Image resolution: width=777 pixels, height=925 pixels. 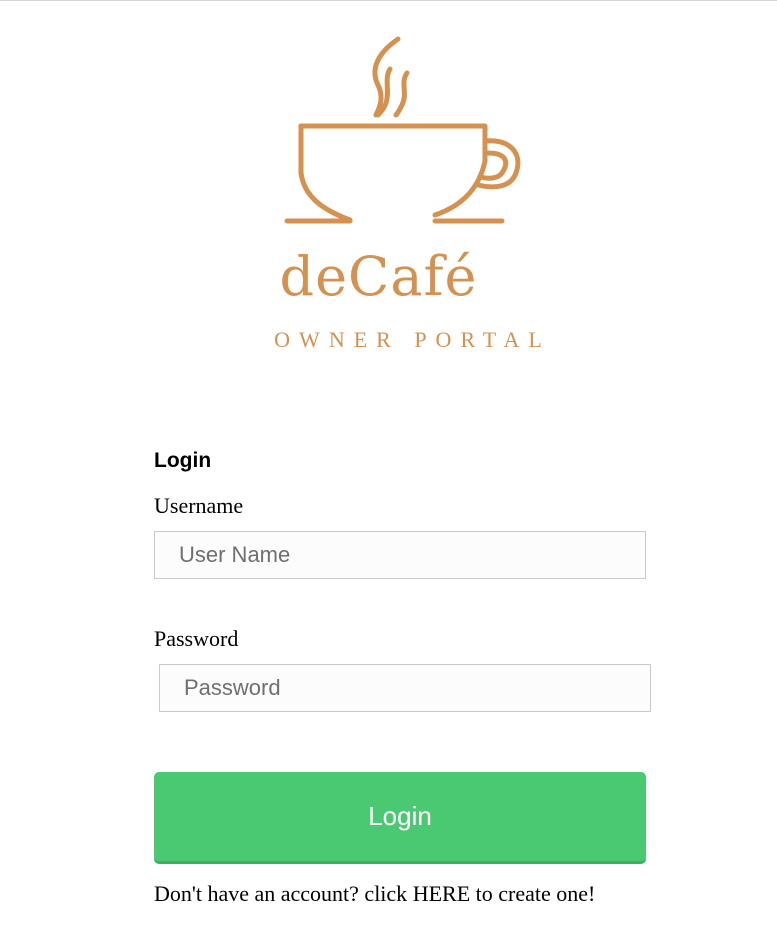 What do you see at coordinates (533, 893) in the screenshot?
I see `signup-text-suffix: to create one!` at bounding box center [533, 893].